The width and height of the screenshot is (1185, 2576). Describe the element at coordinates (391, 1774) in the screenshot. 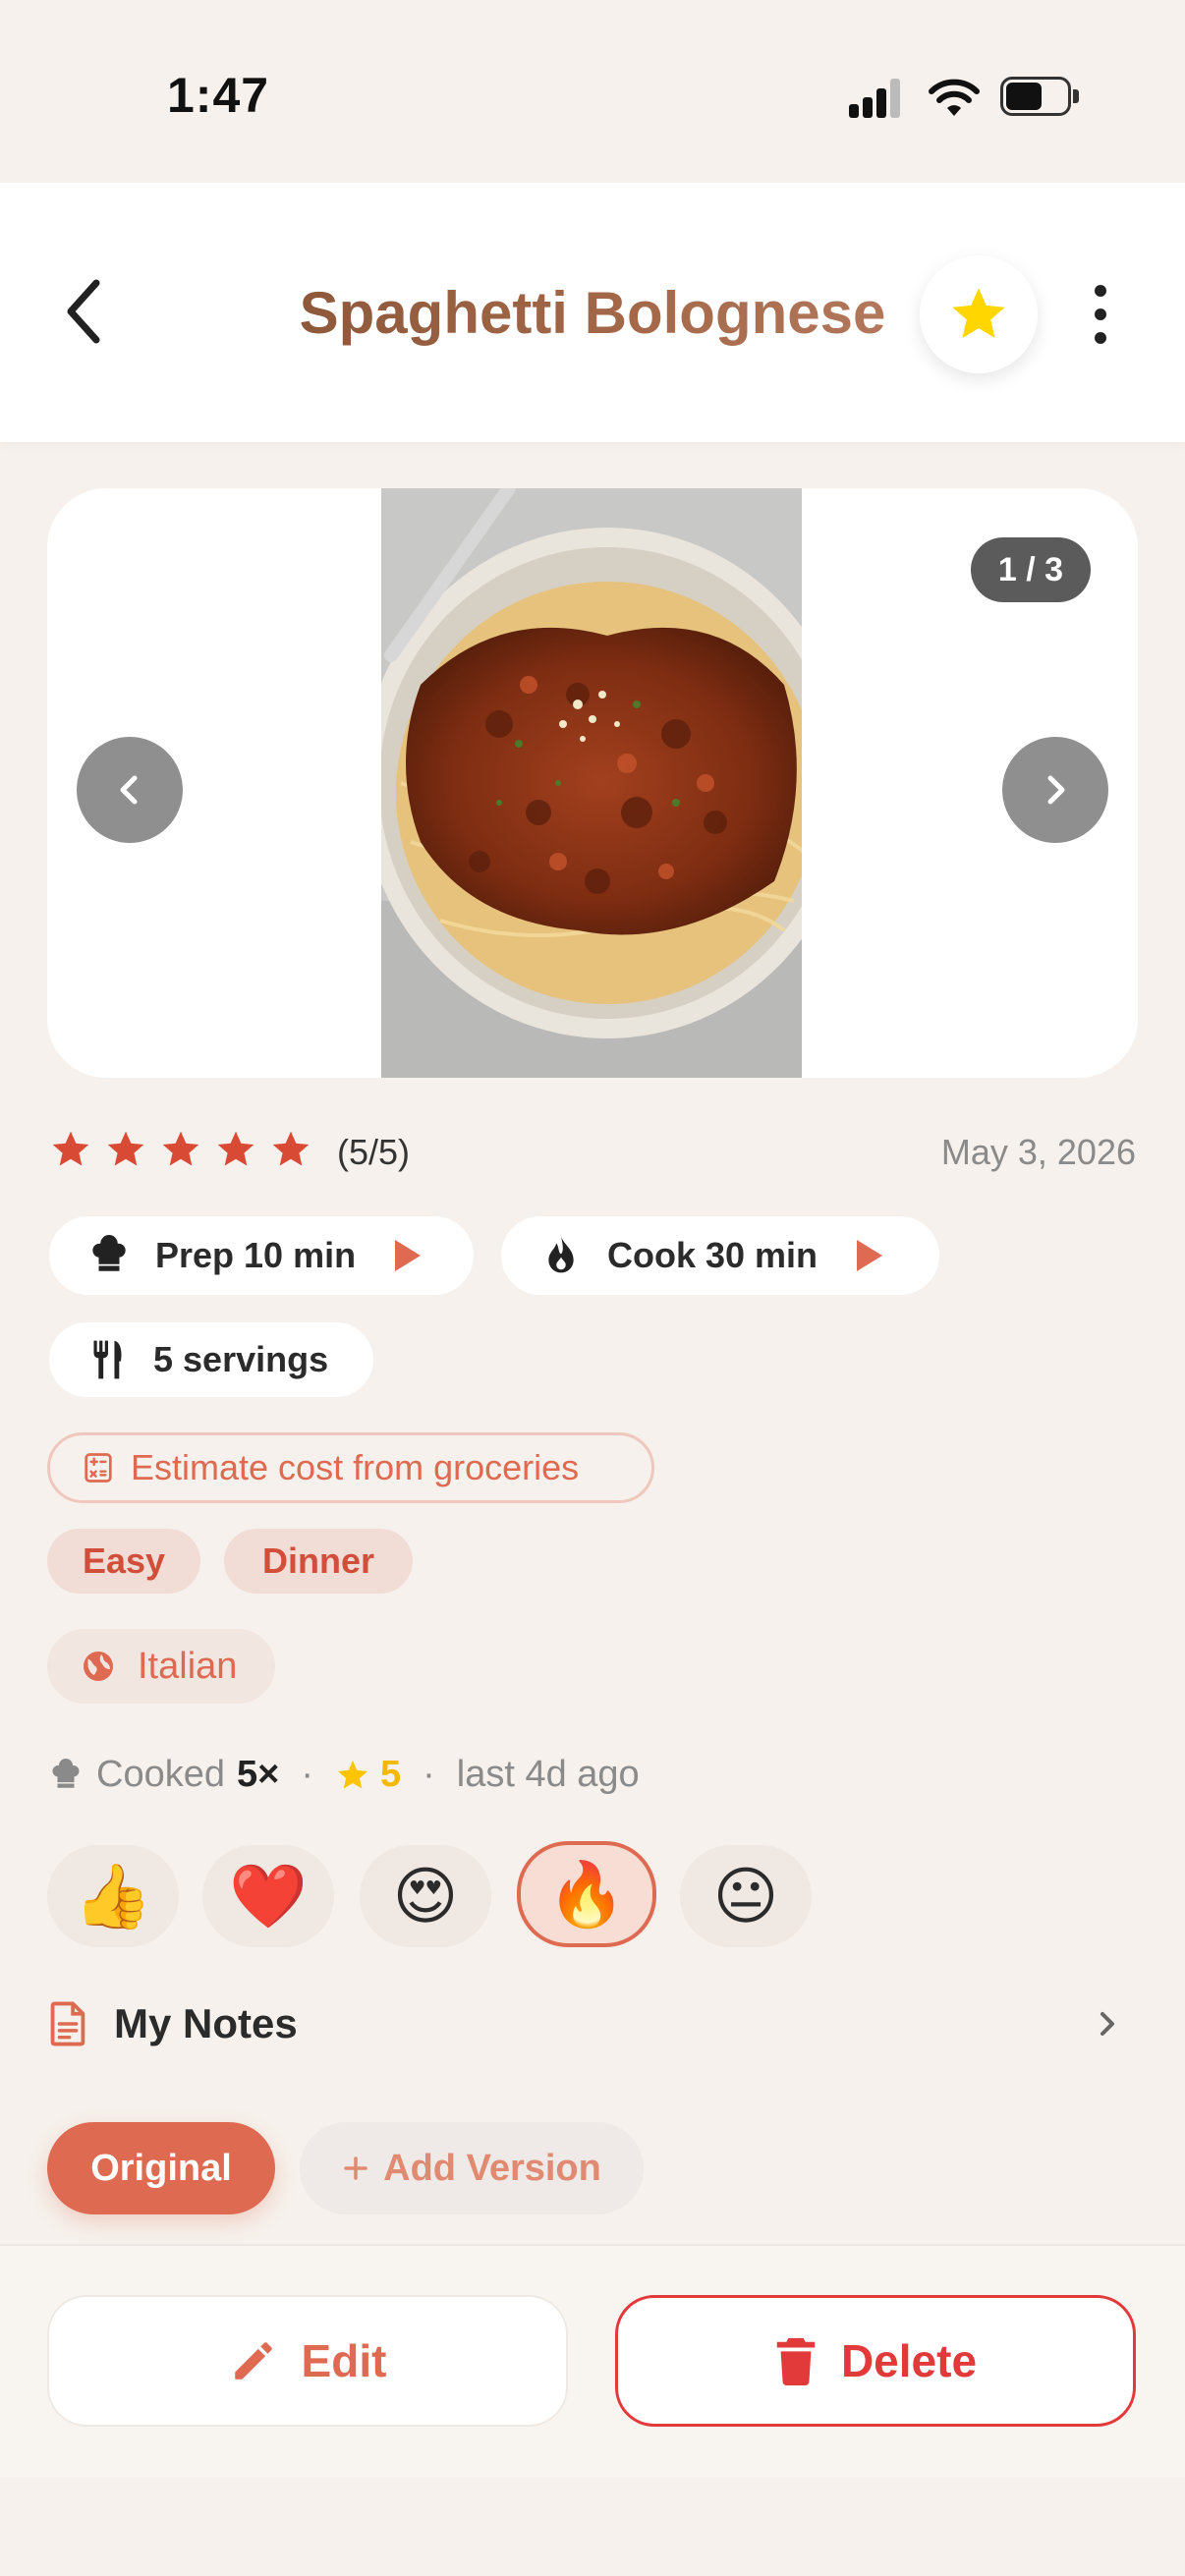

I see `cooked-rating: 5` at that location.